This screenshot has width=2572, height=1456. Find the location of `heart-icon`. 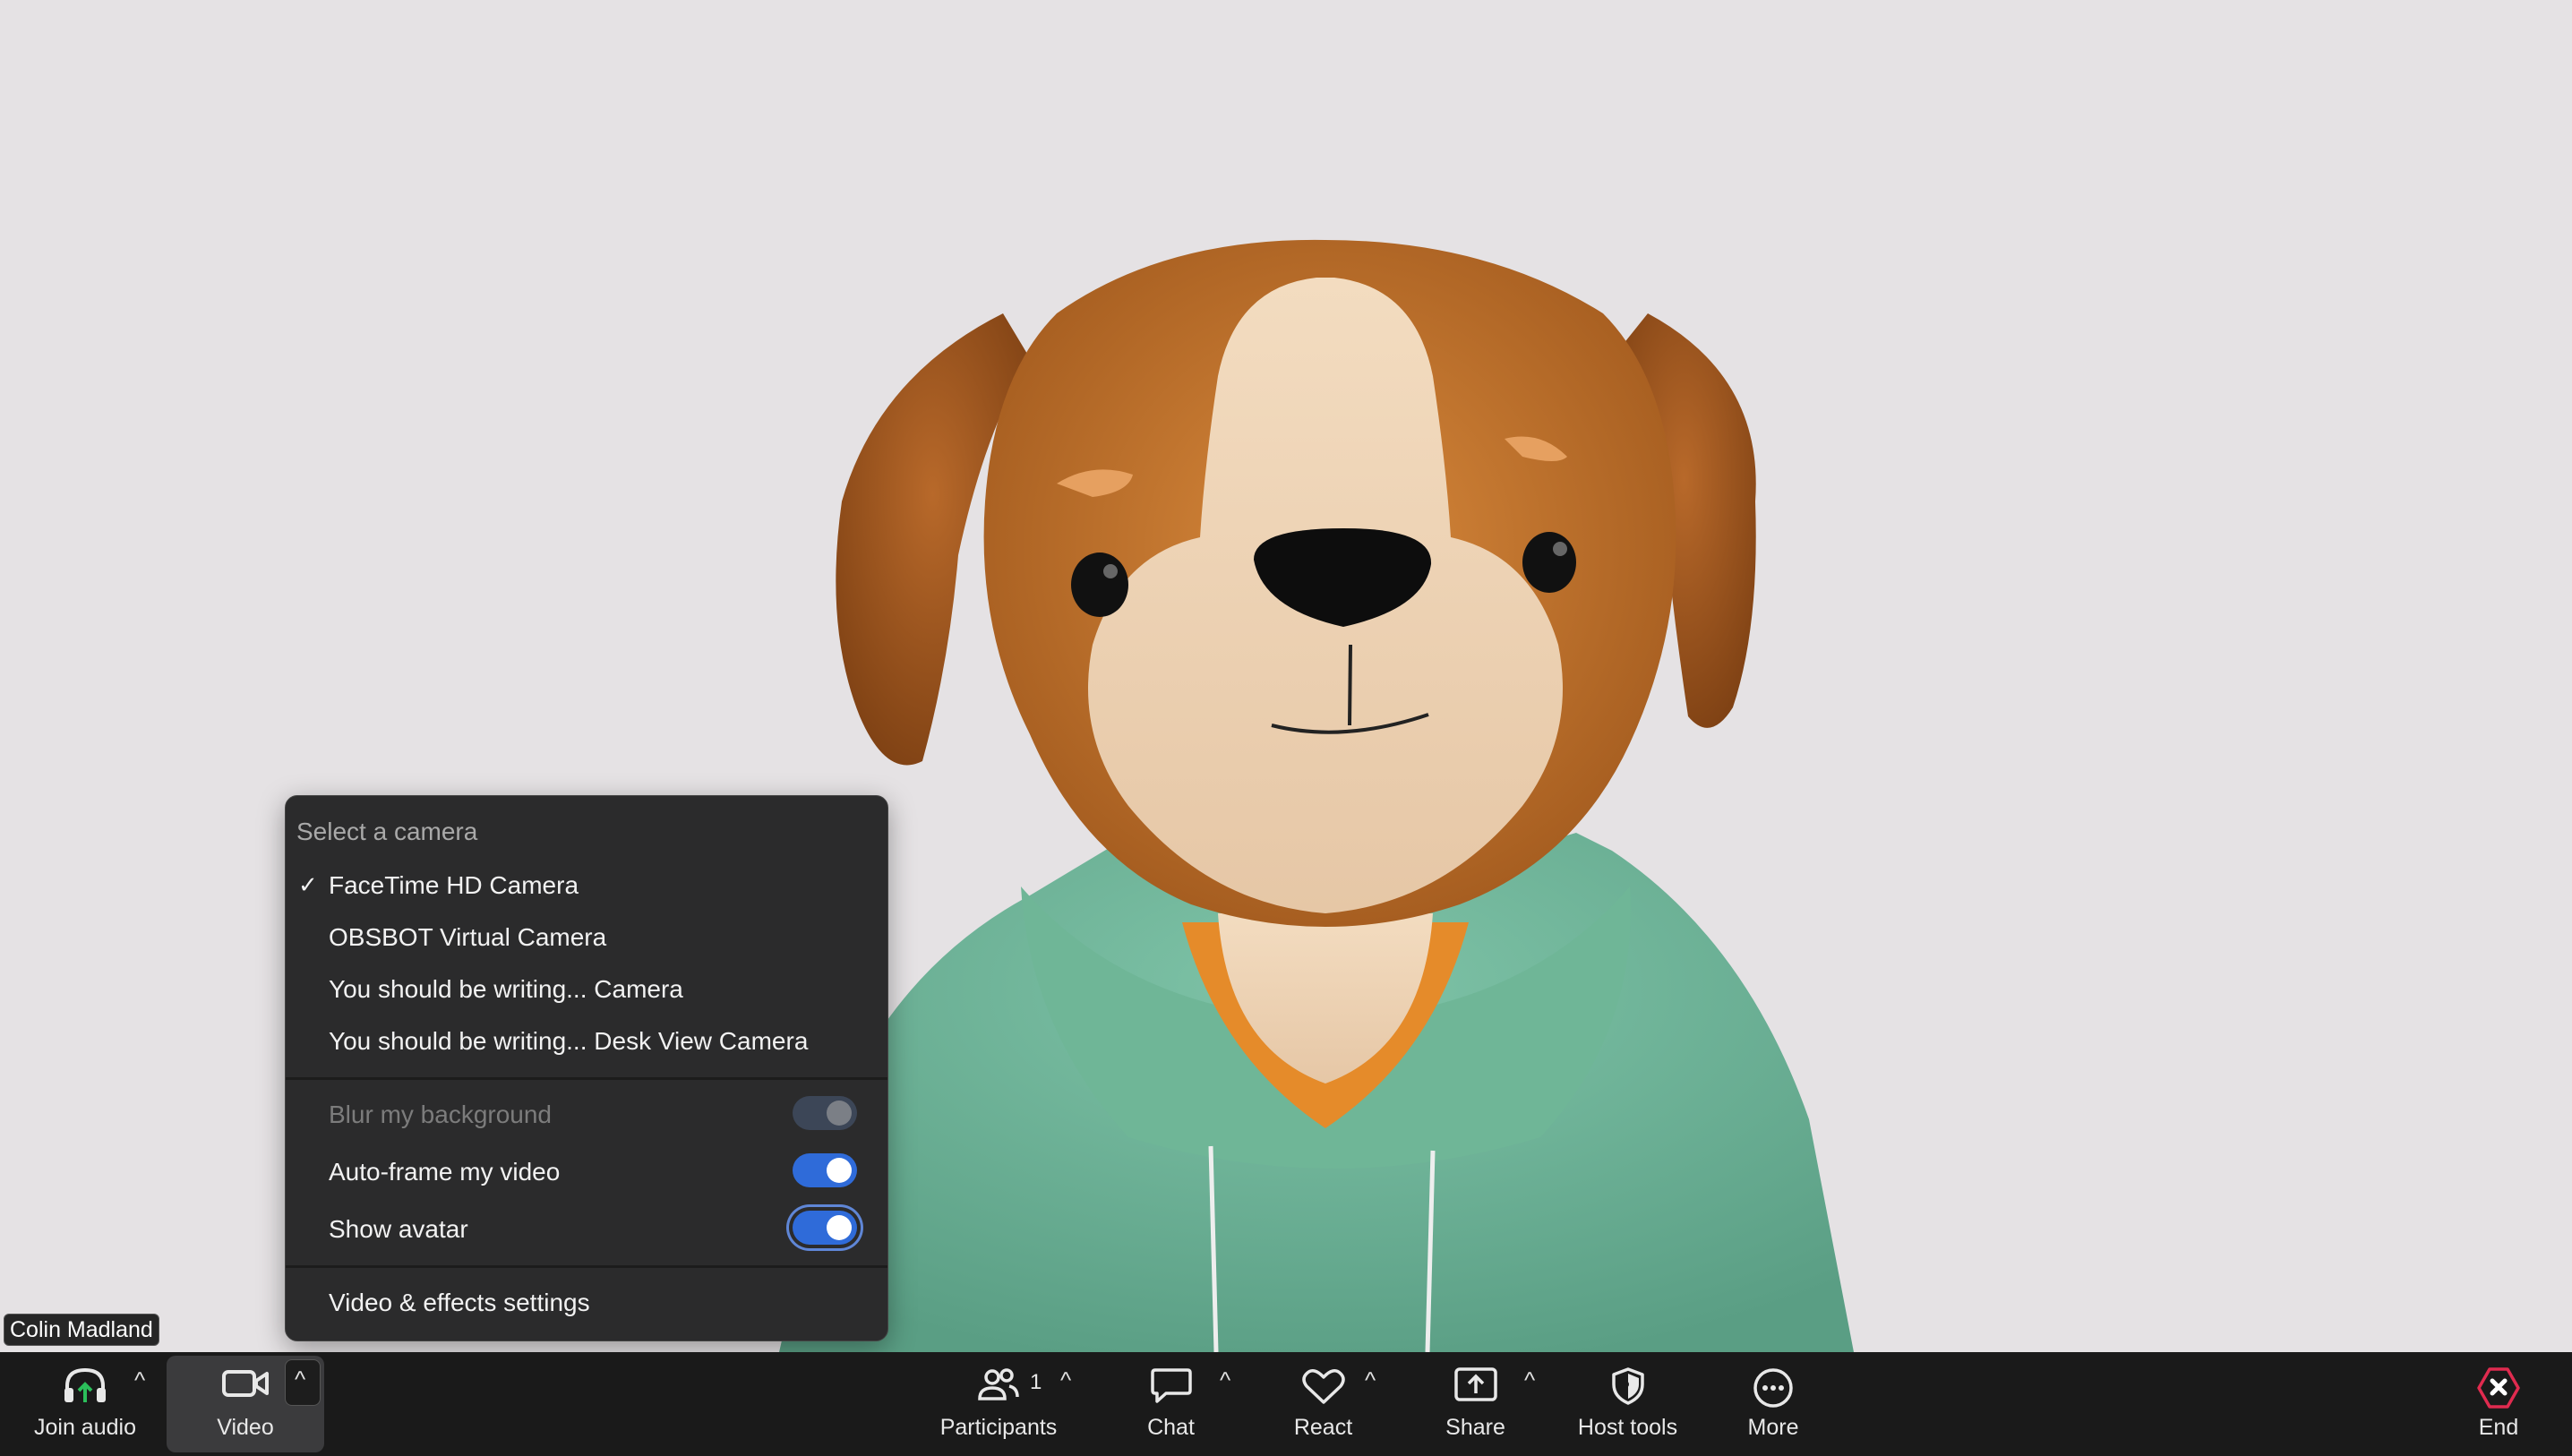

heart-icon is located at coordinates (1323, 1388).